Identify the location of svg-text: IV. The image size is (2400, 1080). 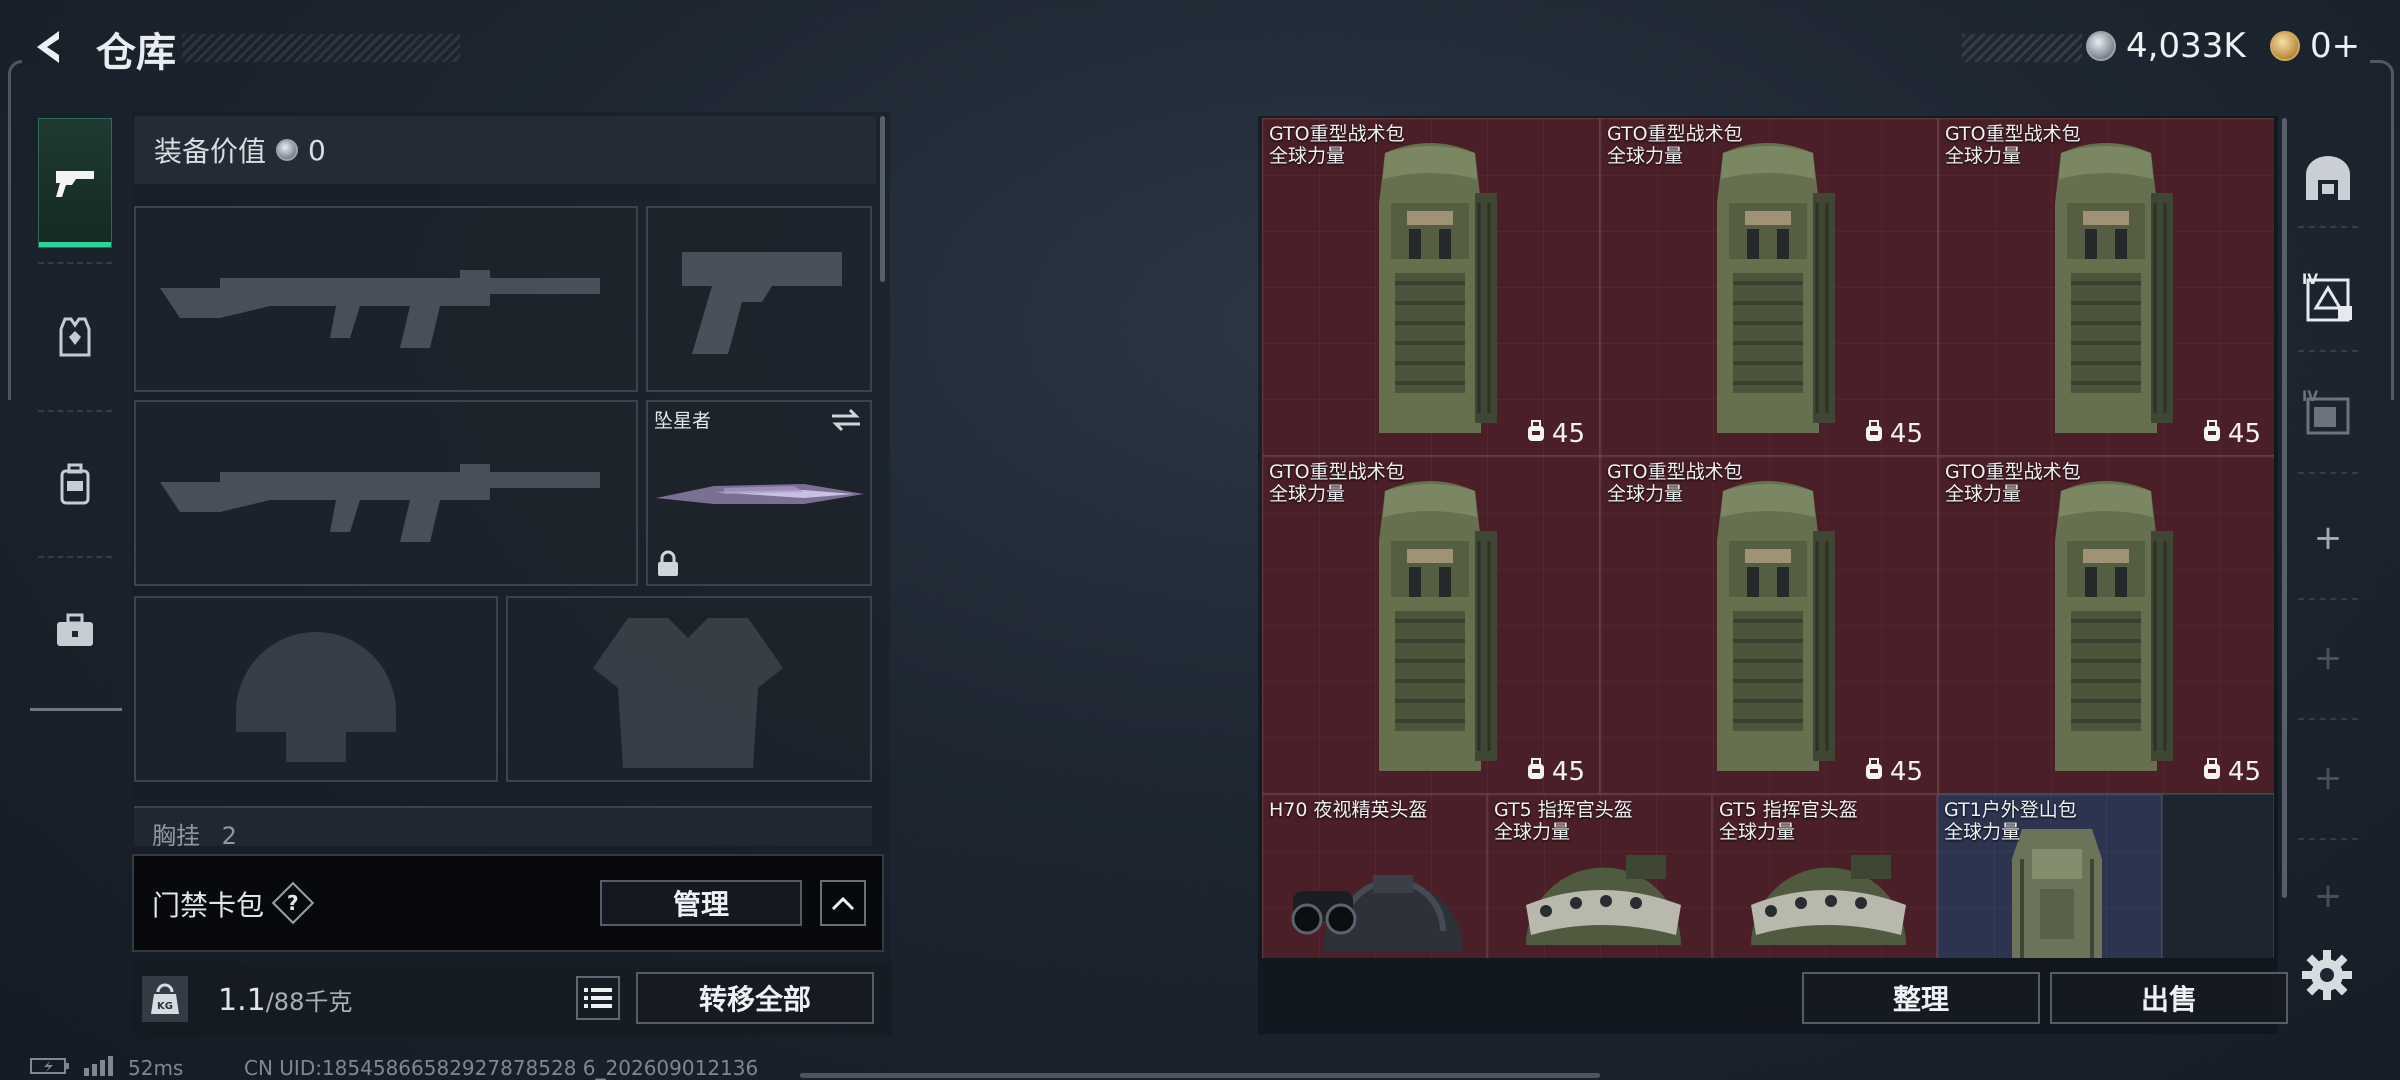
(2310, 397).